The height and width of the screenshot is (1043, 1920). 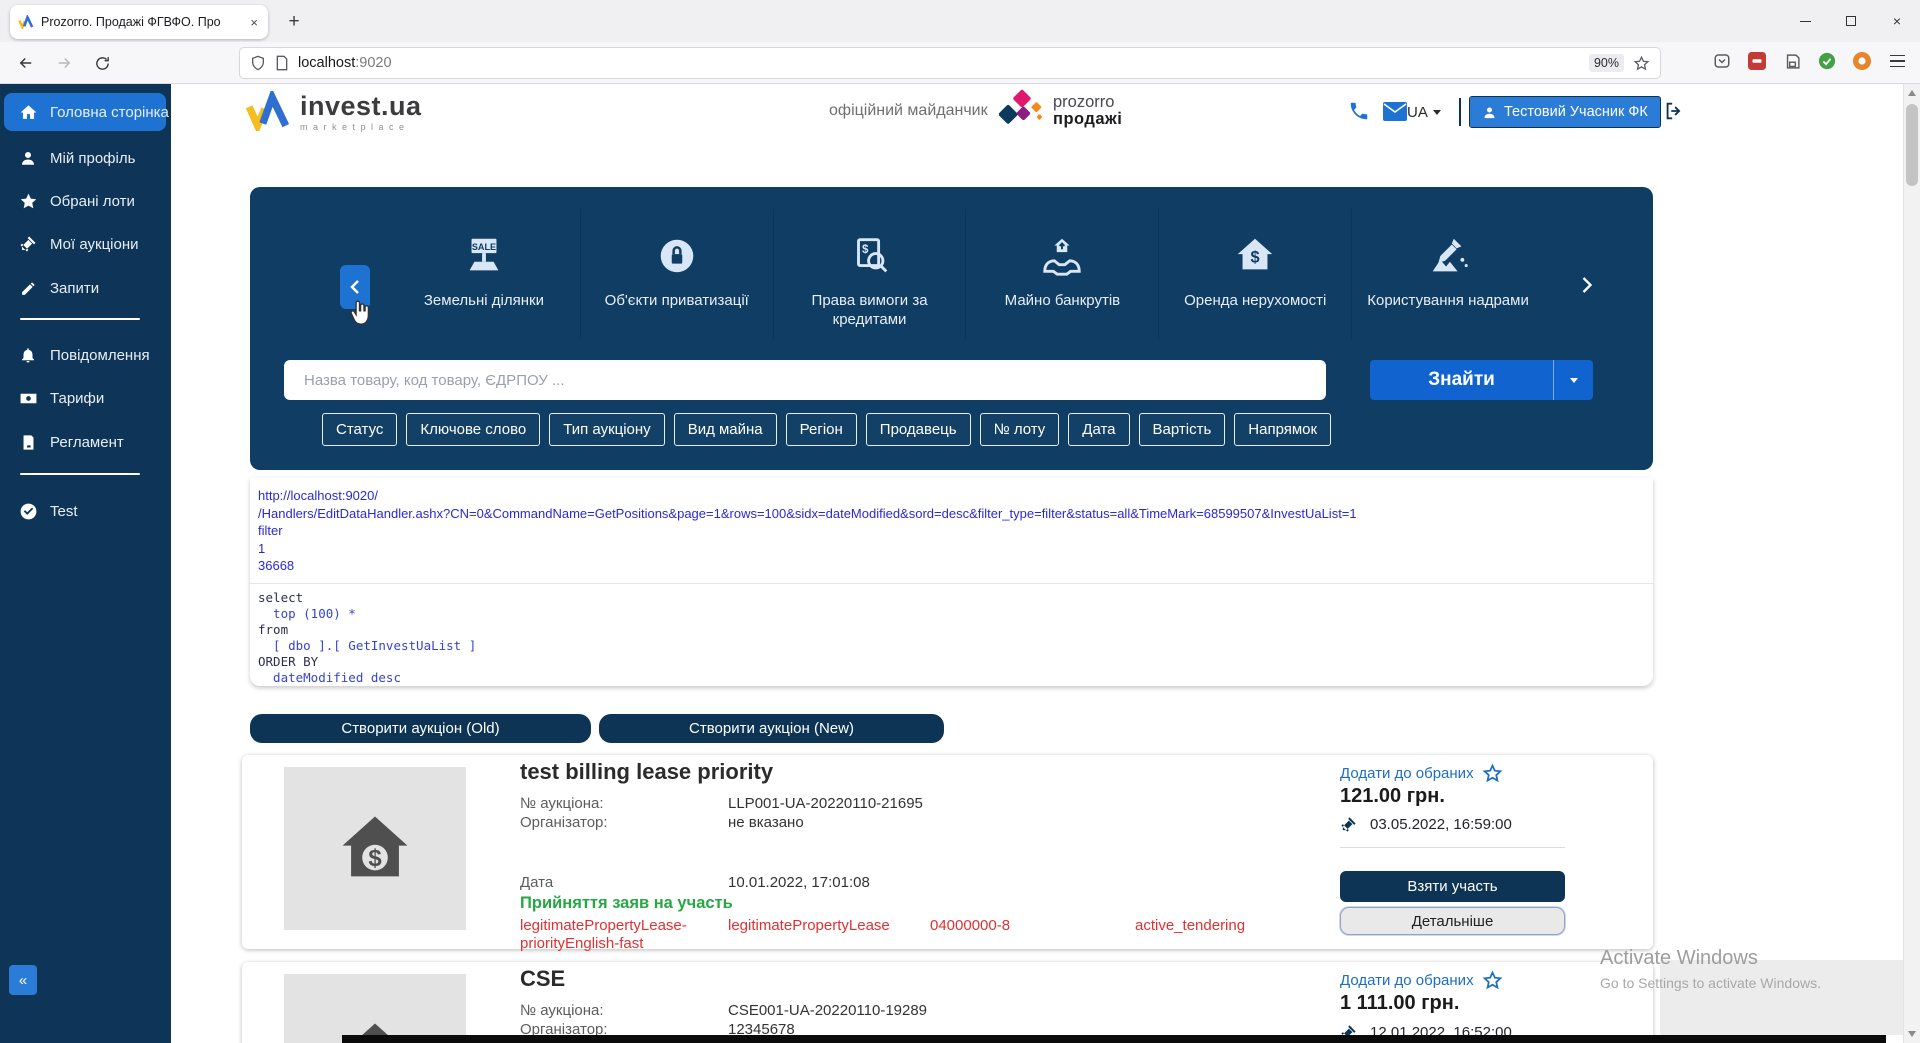 I want to click on sidebar-item-test: Test, so click(x=85, y=511).